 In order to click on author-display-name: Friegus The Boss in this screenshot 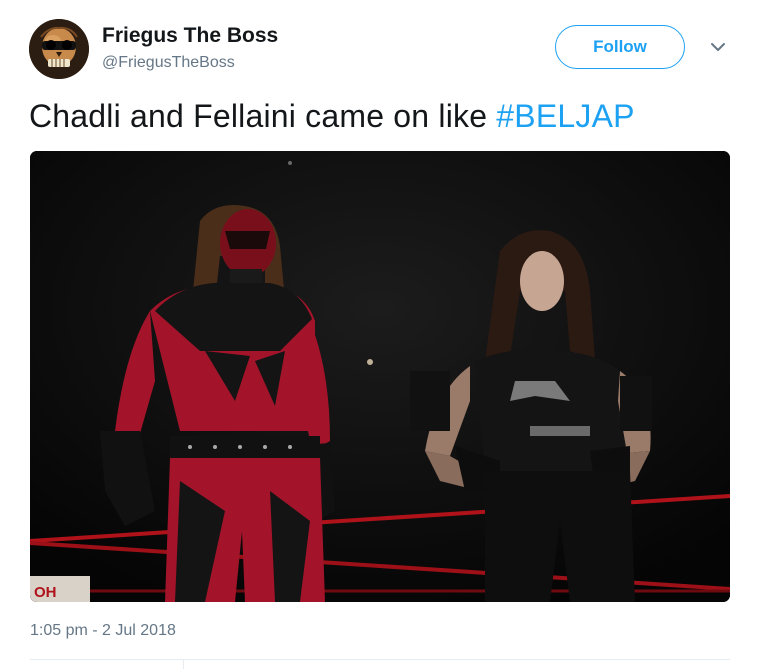, I will do `click(190, 36)`.